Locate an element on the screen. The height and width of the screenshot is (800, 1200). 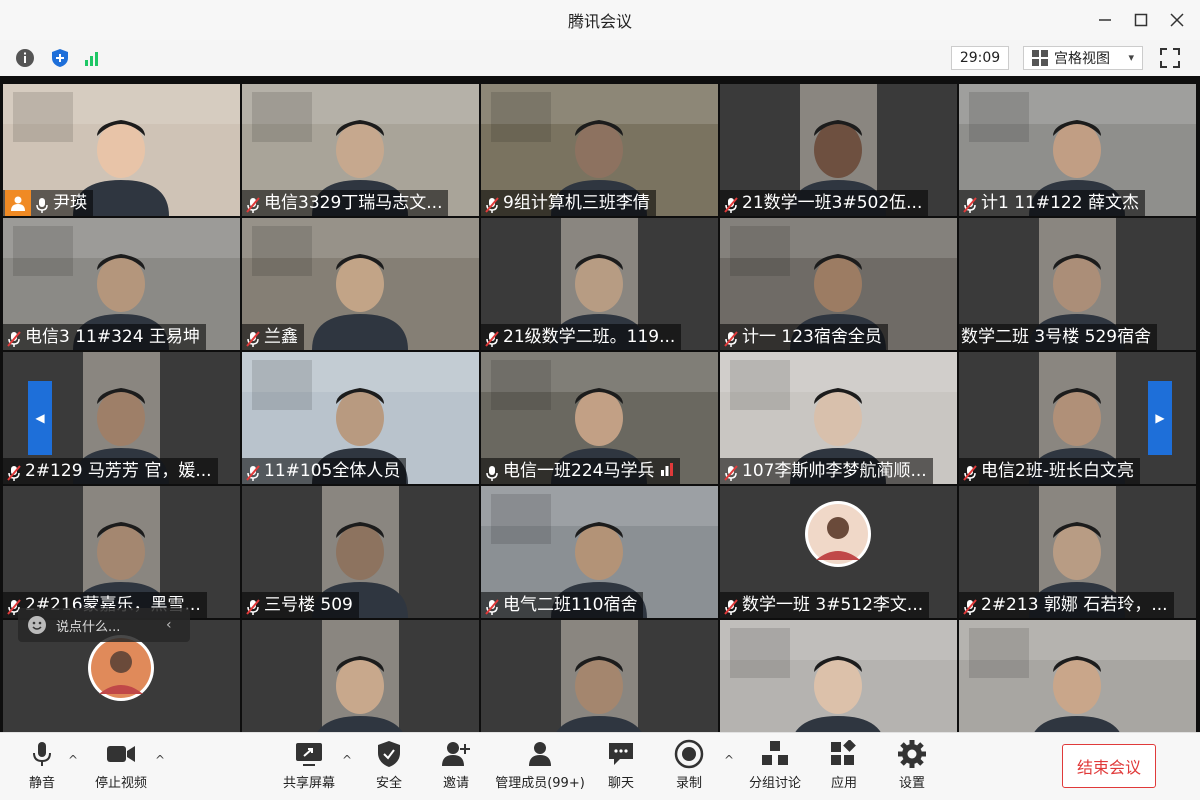
chat-label: 聊天 is located at coordinates (620, 783).